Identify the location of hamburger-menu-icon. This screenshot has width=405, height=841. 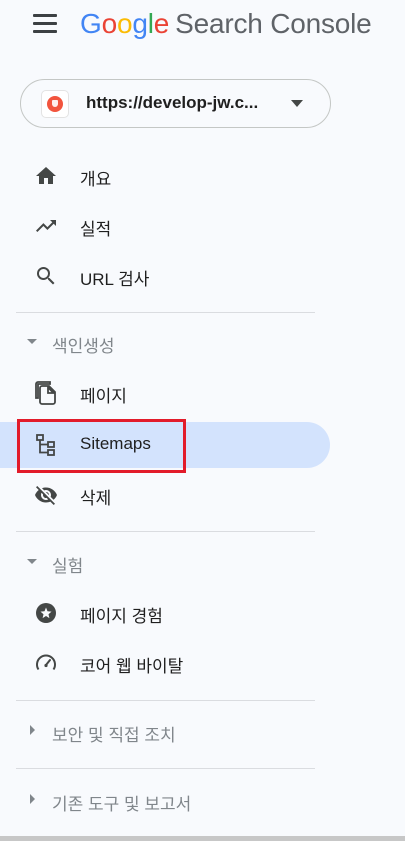
(45, 24).